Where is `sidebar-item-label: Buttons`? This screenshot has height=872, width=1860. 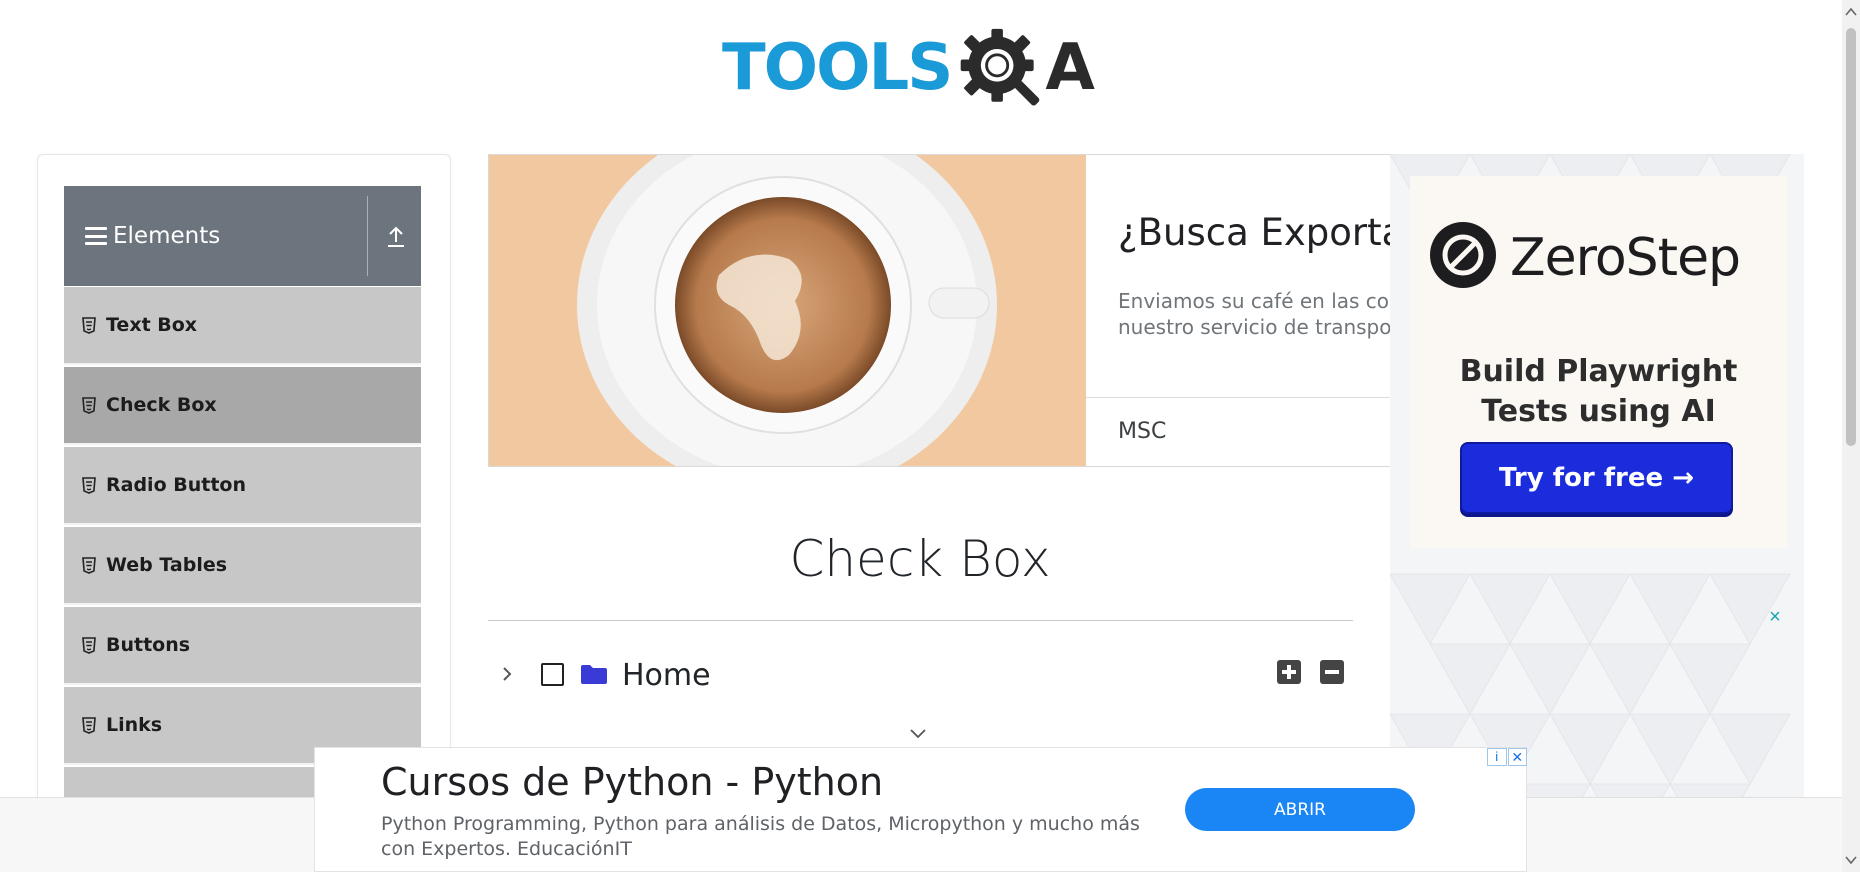
sidebar-item-label: Buttons is located at coordinates (148, 645).